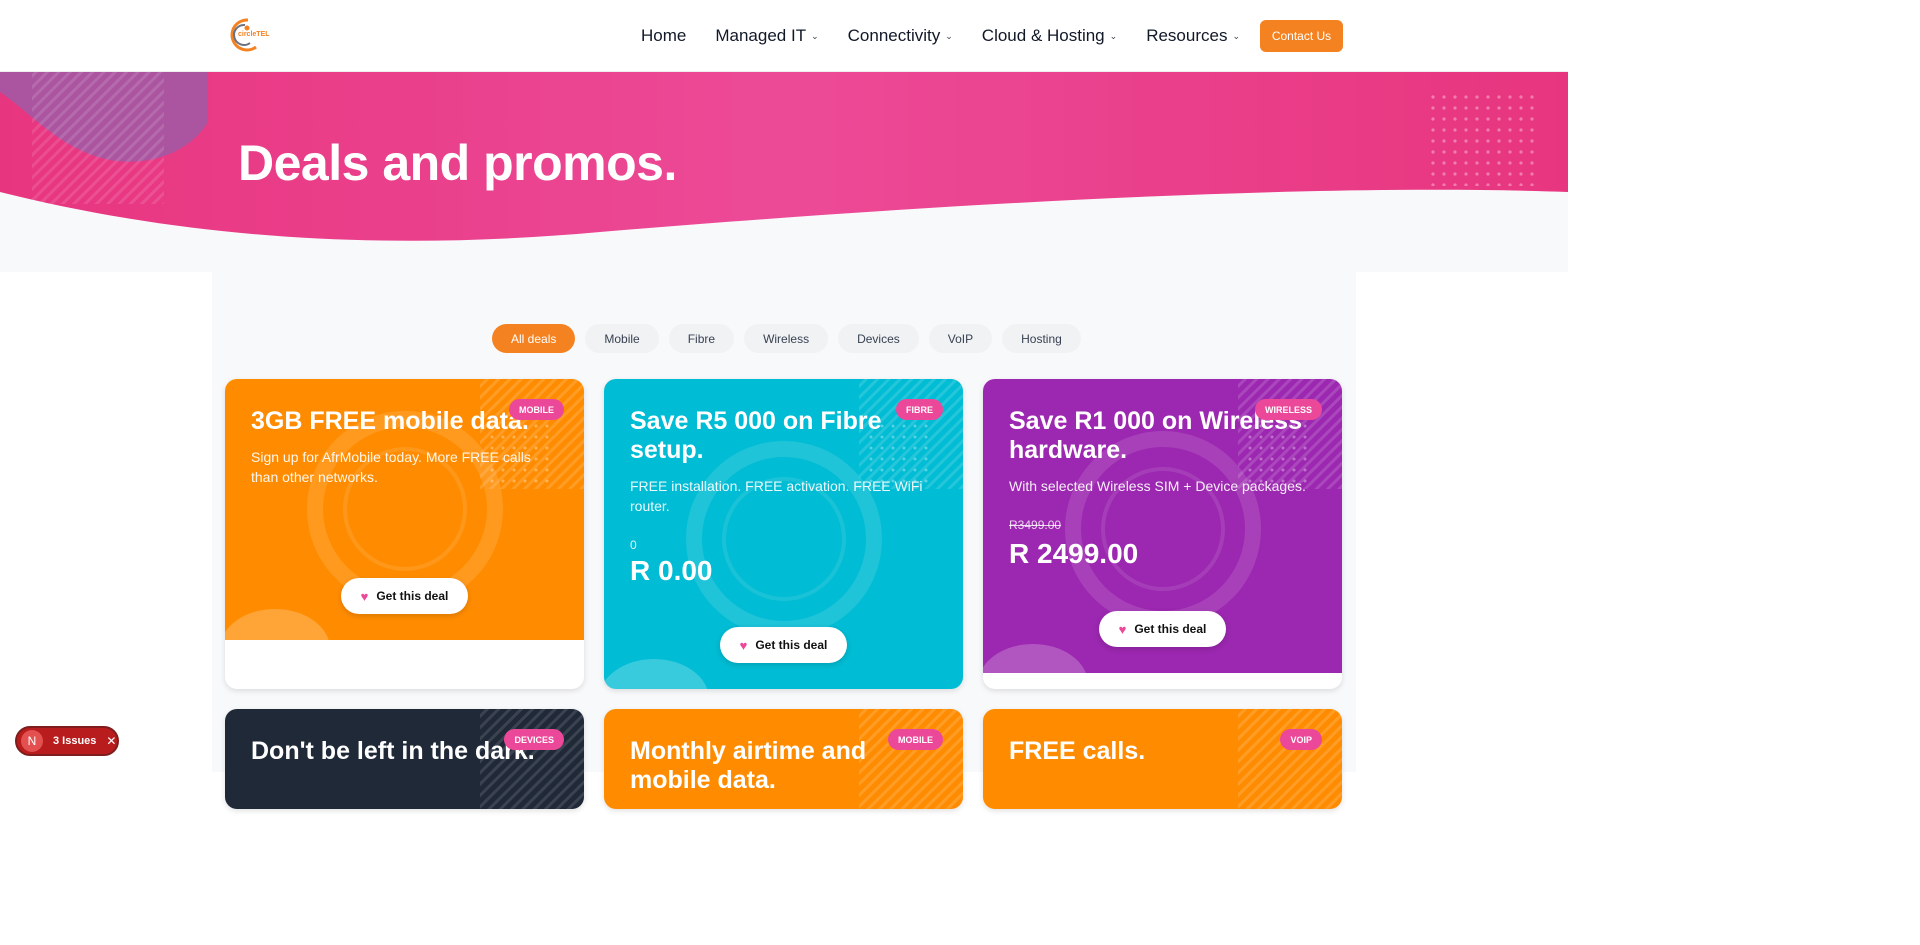 Image resolution: width=1920 pixels, height=945 pixels. Describe the element at coordinates (783, 759) in the screenshot. I see `deal-card-airtime-data: Monthly airtime and mobile data. MOBILE` at that location.